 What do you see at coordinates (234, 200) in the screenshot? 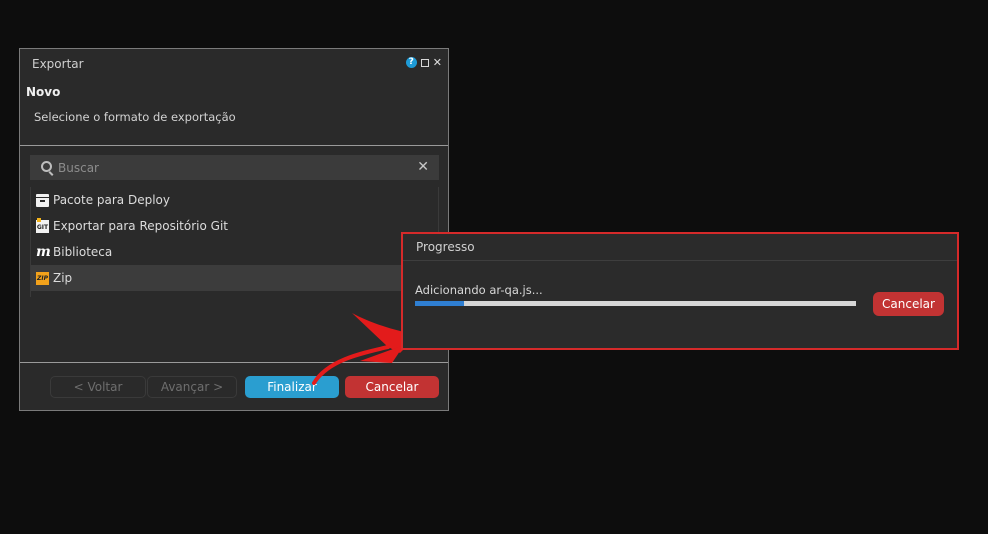
I see `list-item-deploy-package: Pacote para Deploy` at bounding box center [234, 200].